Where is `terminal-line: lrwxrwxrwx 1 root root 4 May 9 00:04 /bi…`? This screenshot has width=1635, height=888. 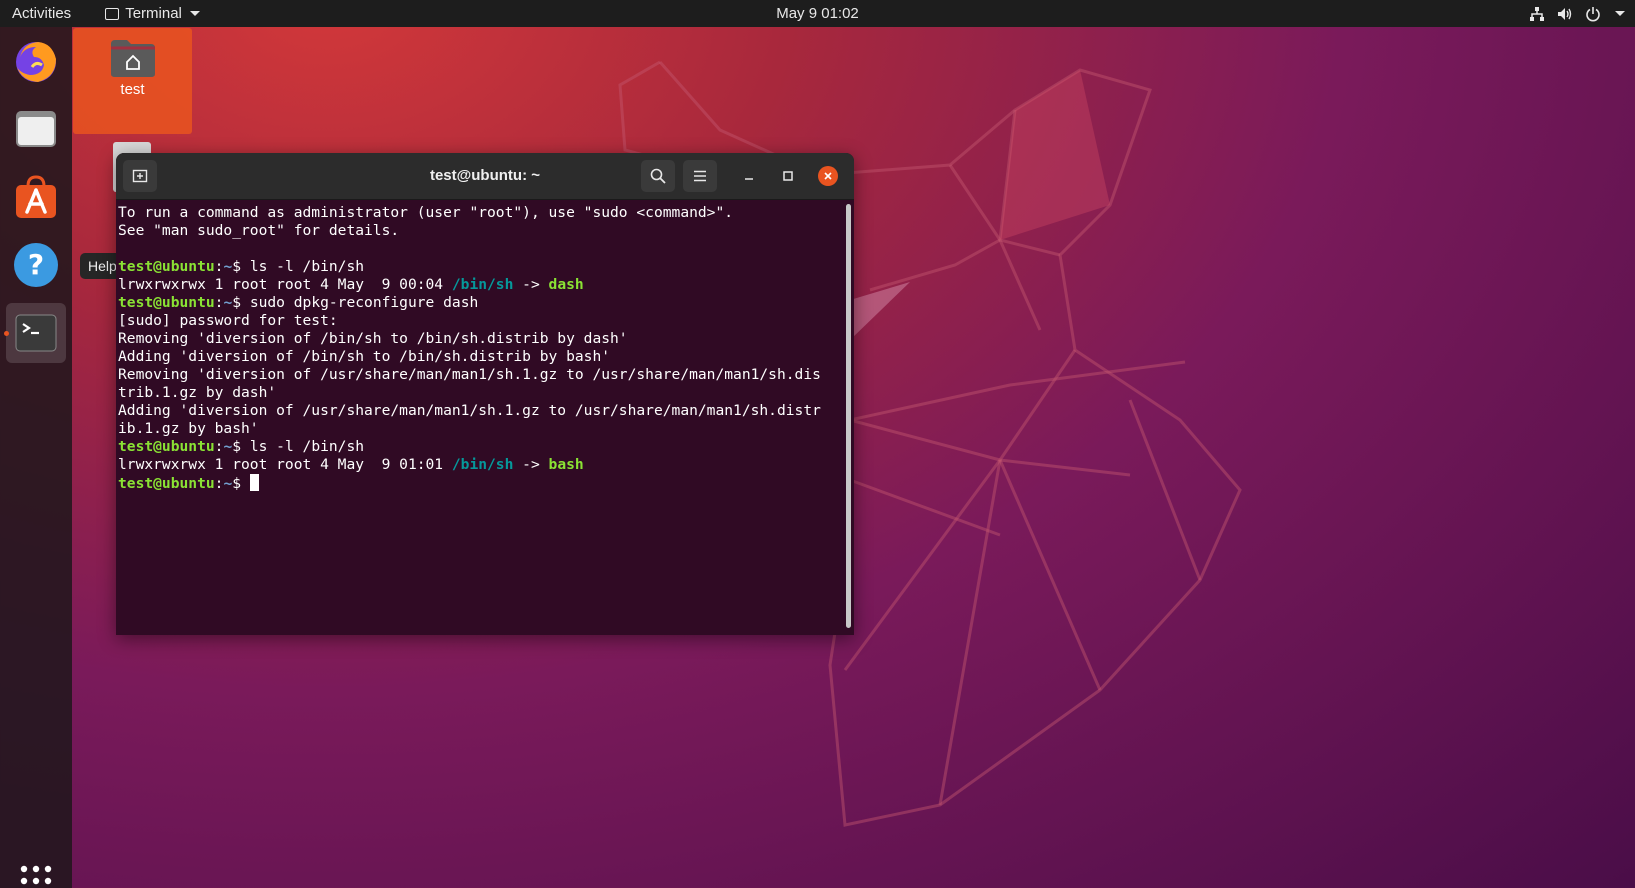
terminal-line: lrwxrwxrwx 1 root root 4 May 9 00:04 /bi… is located at coordinates (486, 285).